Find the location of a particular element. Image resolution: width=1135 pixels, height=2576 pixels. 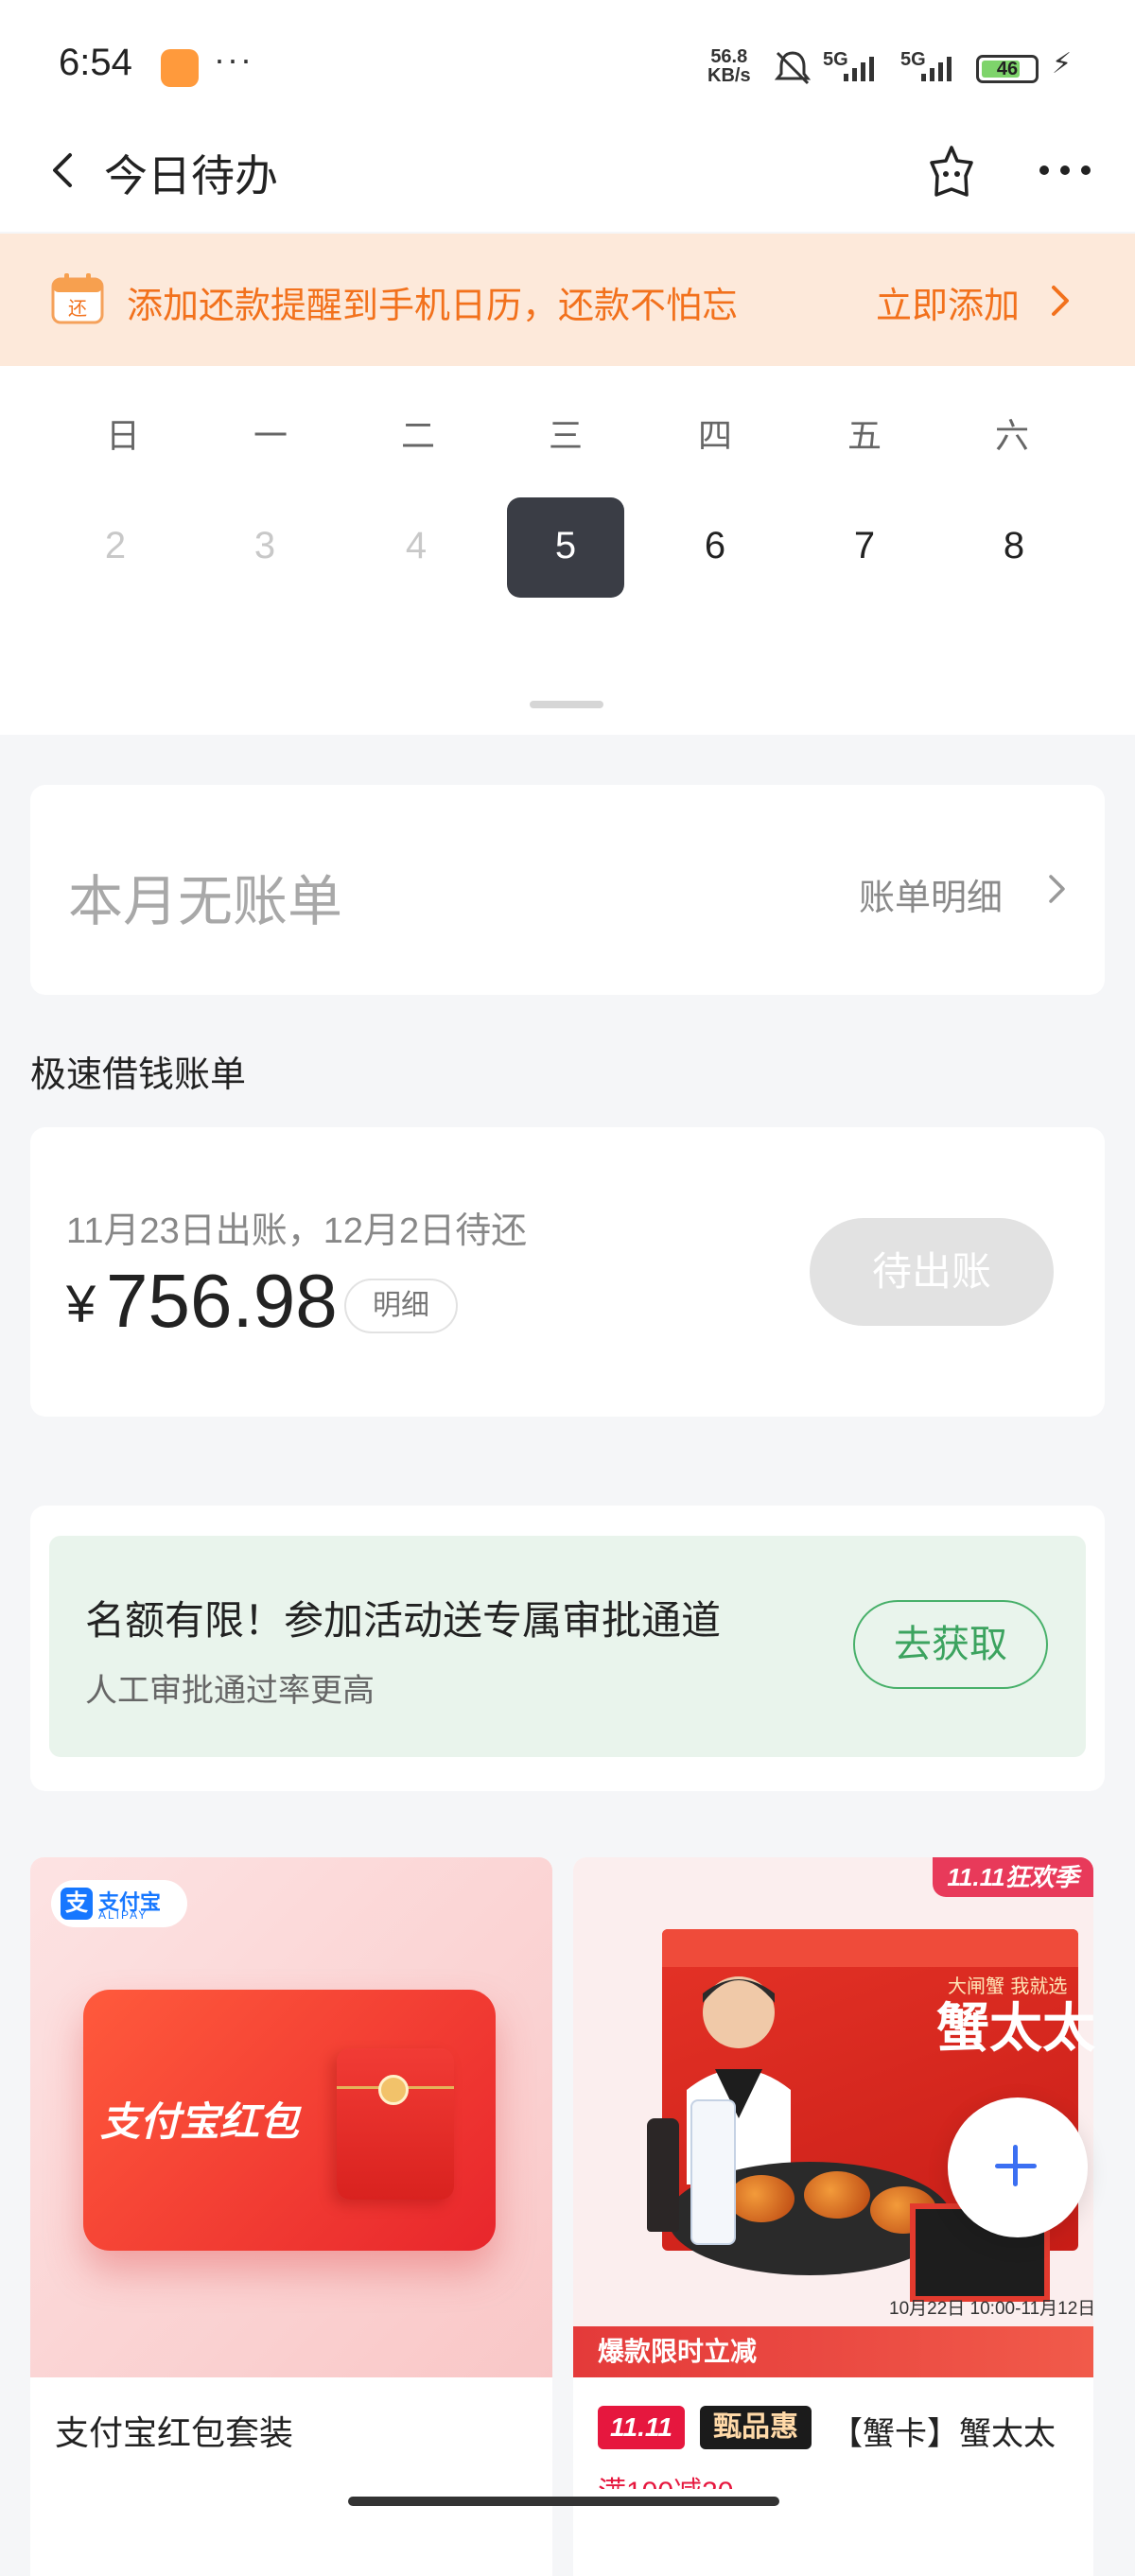

loan-dates: 11月23日出账，12月2日待还 is located at coordinates (297, 1231).